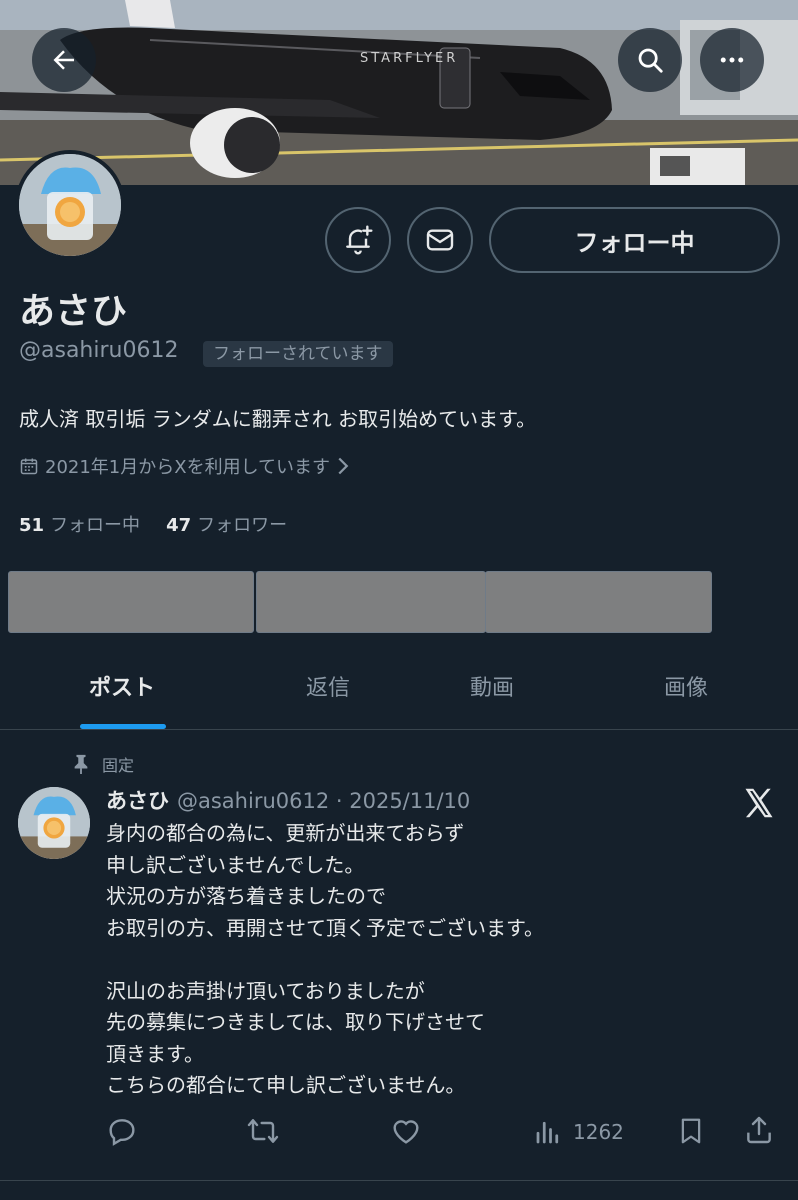  Describe the element at coordinates (188, 467) in the screenshot. I see `joined-date-text: 2021年1月からXを利用しています` at that location.